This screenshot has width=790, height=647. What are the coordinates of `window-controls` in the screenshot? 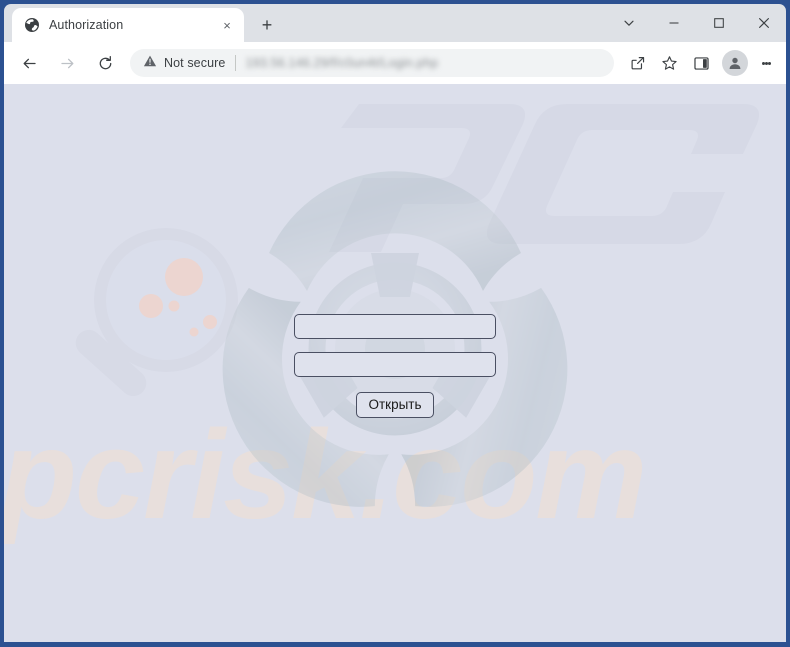 It's located at (696, 23).